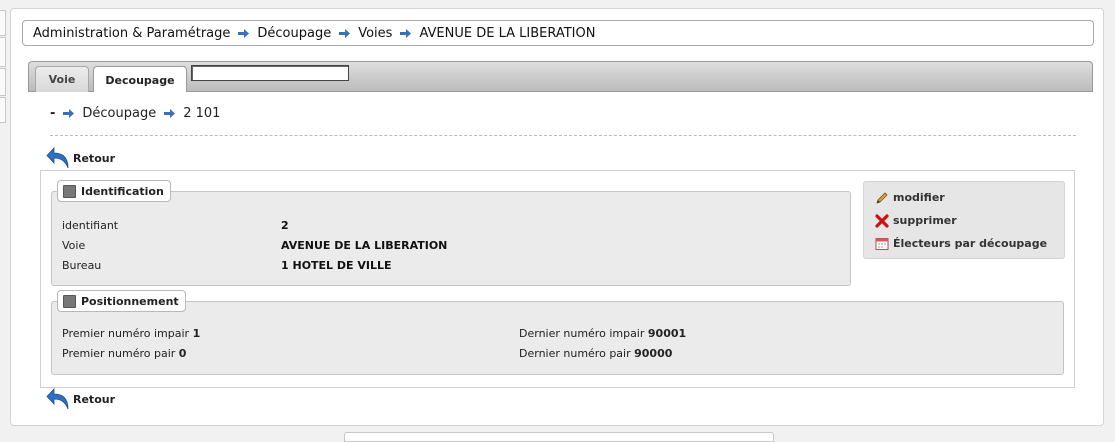  I want to click on identification-legend: Identification, so click(114, 191).